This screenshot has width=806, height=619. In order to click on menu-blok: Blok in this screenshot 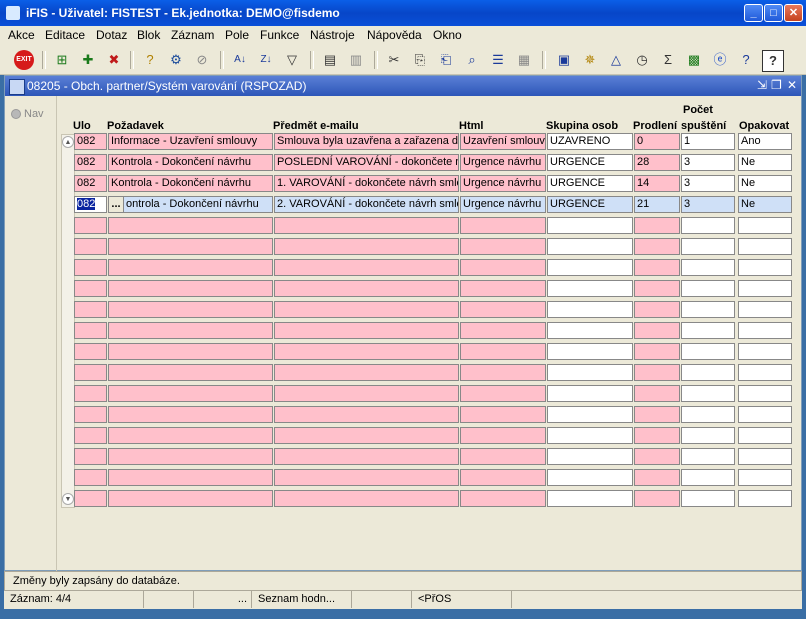, I will do `click(148, 35)`.